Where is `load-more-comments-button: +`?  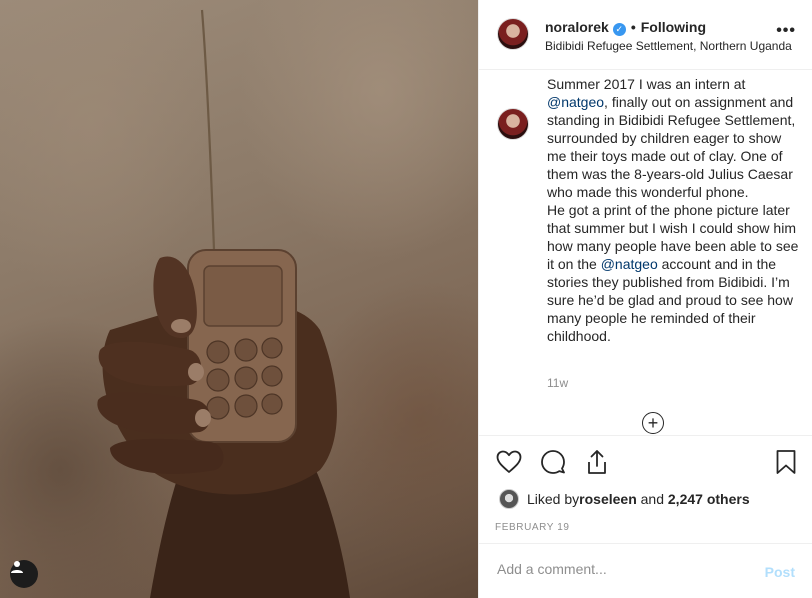 load-more-comments-button: + is located at coordinates (653, 423).